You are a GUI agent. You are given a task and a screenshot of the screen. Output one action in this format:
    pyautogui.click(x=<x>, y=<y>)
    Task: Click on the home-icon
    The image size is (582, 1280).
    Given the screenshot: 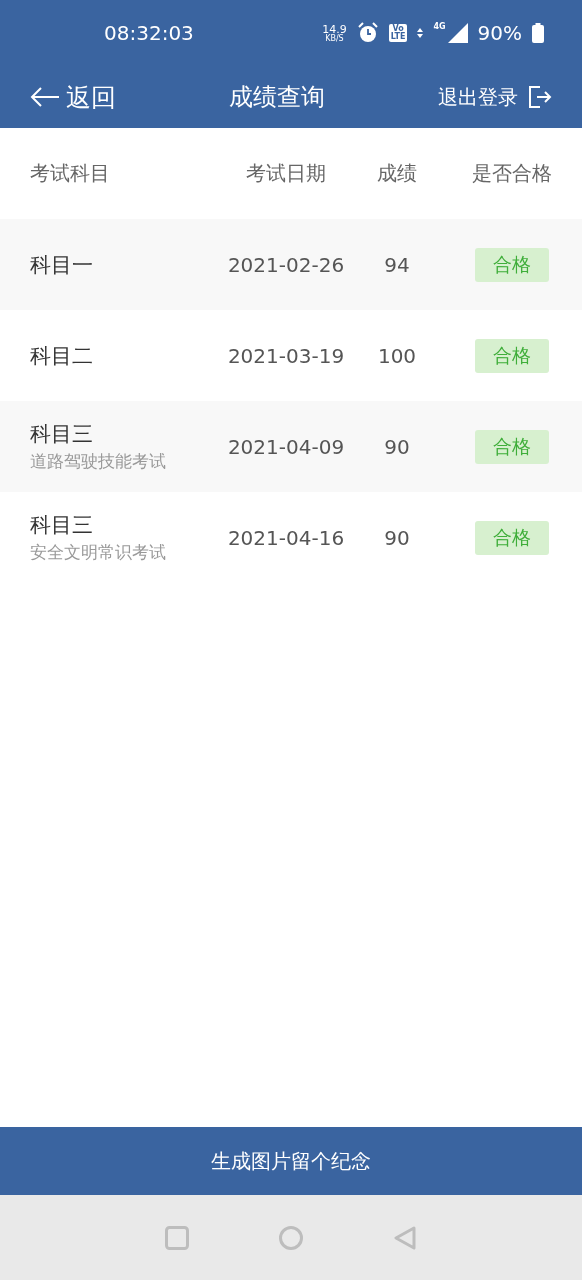 What is the action you would take?
    pyautogui.click(x=291, y=1237)
    